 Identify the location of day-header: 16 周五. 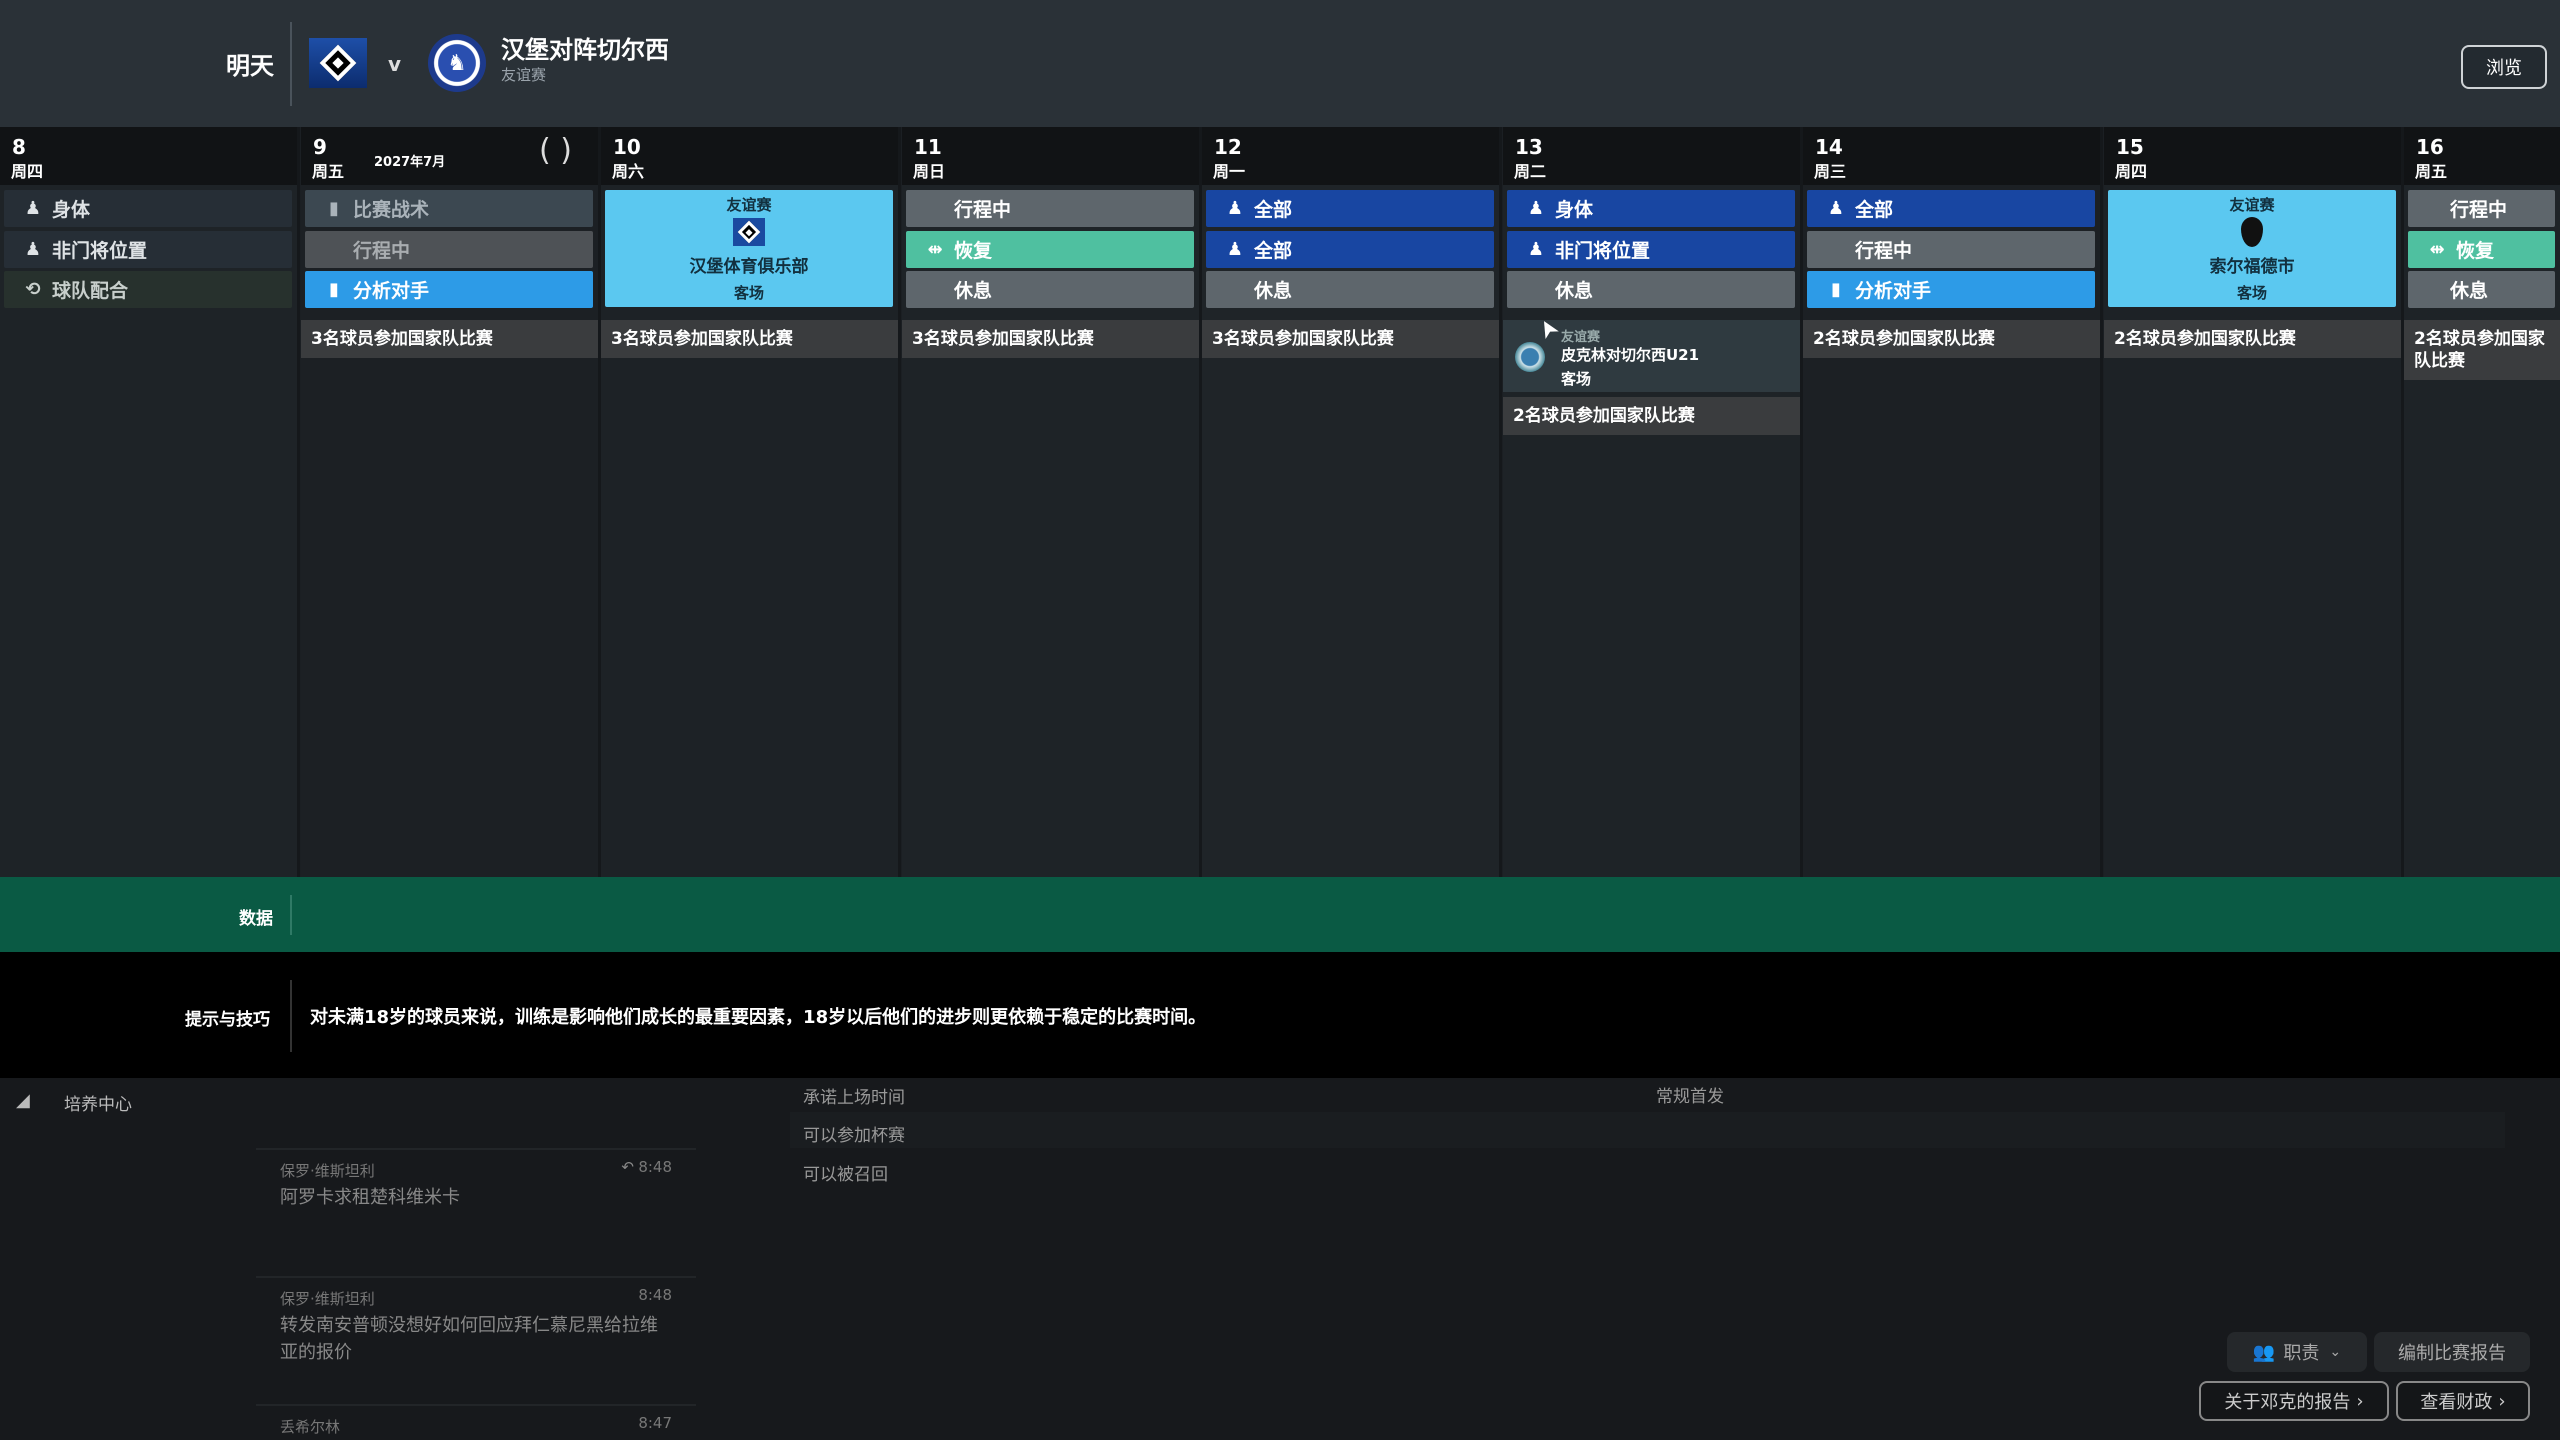
(2482, 156).